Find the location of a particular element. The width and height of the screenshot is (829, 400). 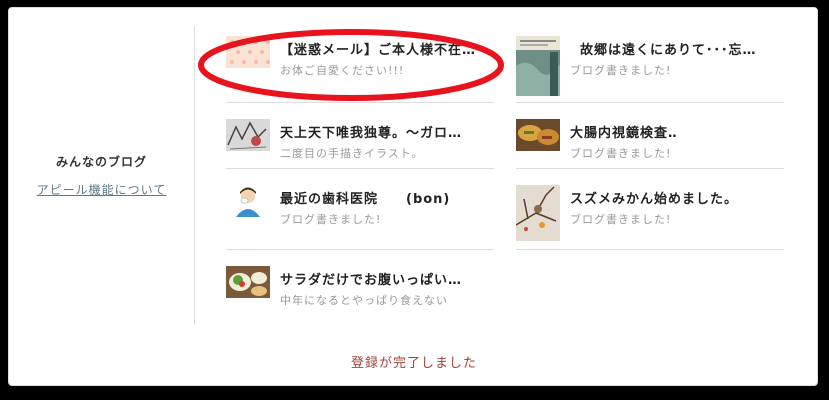

blog-post-item: サラダだけでお腹いっぱい… 中年になるとやっぱり食えない is located at coordinates (360, 299).